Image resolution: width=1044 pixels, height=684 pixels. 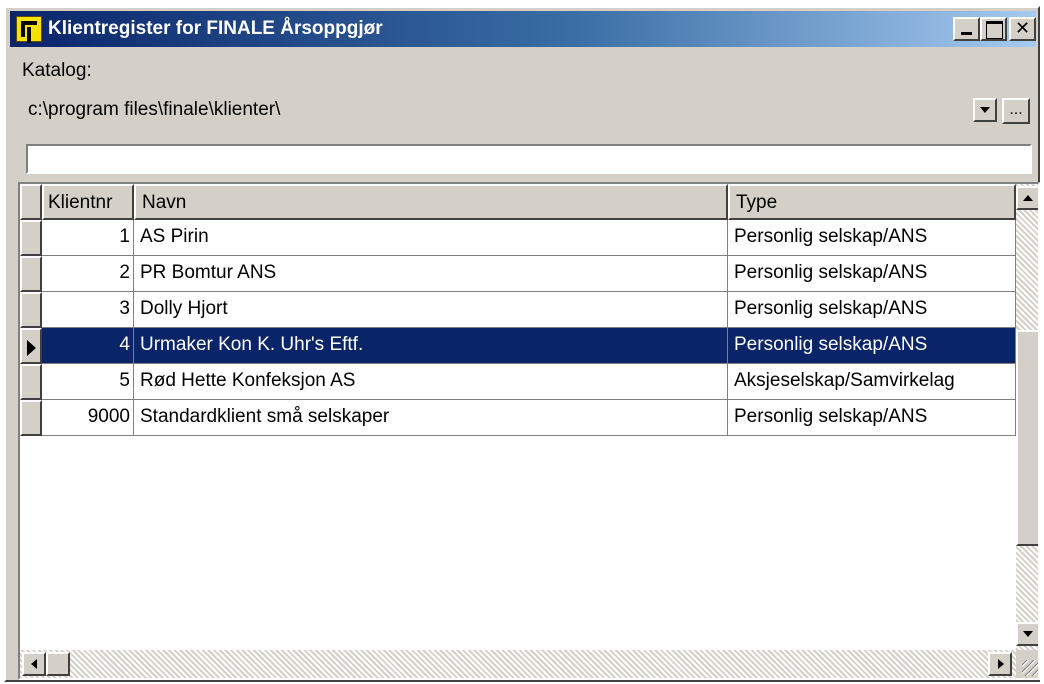 What do you see at coordinates (993, 29) in the screenshot?
I see `maximize-button` at bounding box center [993, 29].